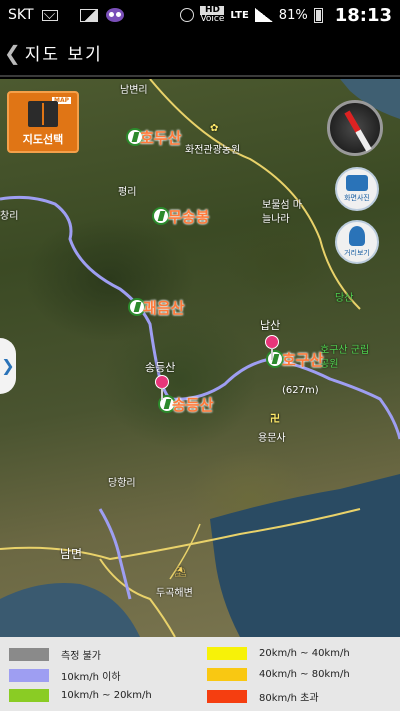 Image resolution: width=400 pixels, height=711 pixels. What do you see at coordinates (214, 128) in the screenshot?
I see `park-icon: ✿` at bounding box center [214, 128].